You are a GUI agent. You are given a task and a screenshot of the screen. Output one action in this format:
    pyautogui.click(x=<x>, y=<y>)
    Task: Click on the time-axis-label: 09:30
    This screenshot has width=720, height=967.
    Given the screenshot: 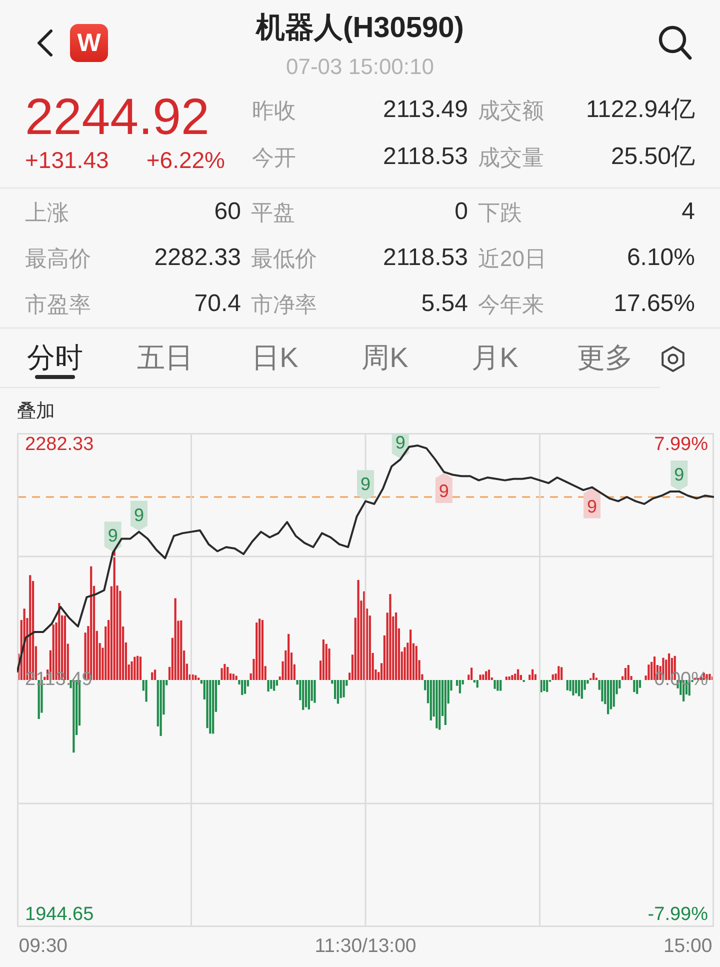 What is the action you would take?
    pyautogui.click(x=43, y=946)
    